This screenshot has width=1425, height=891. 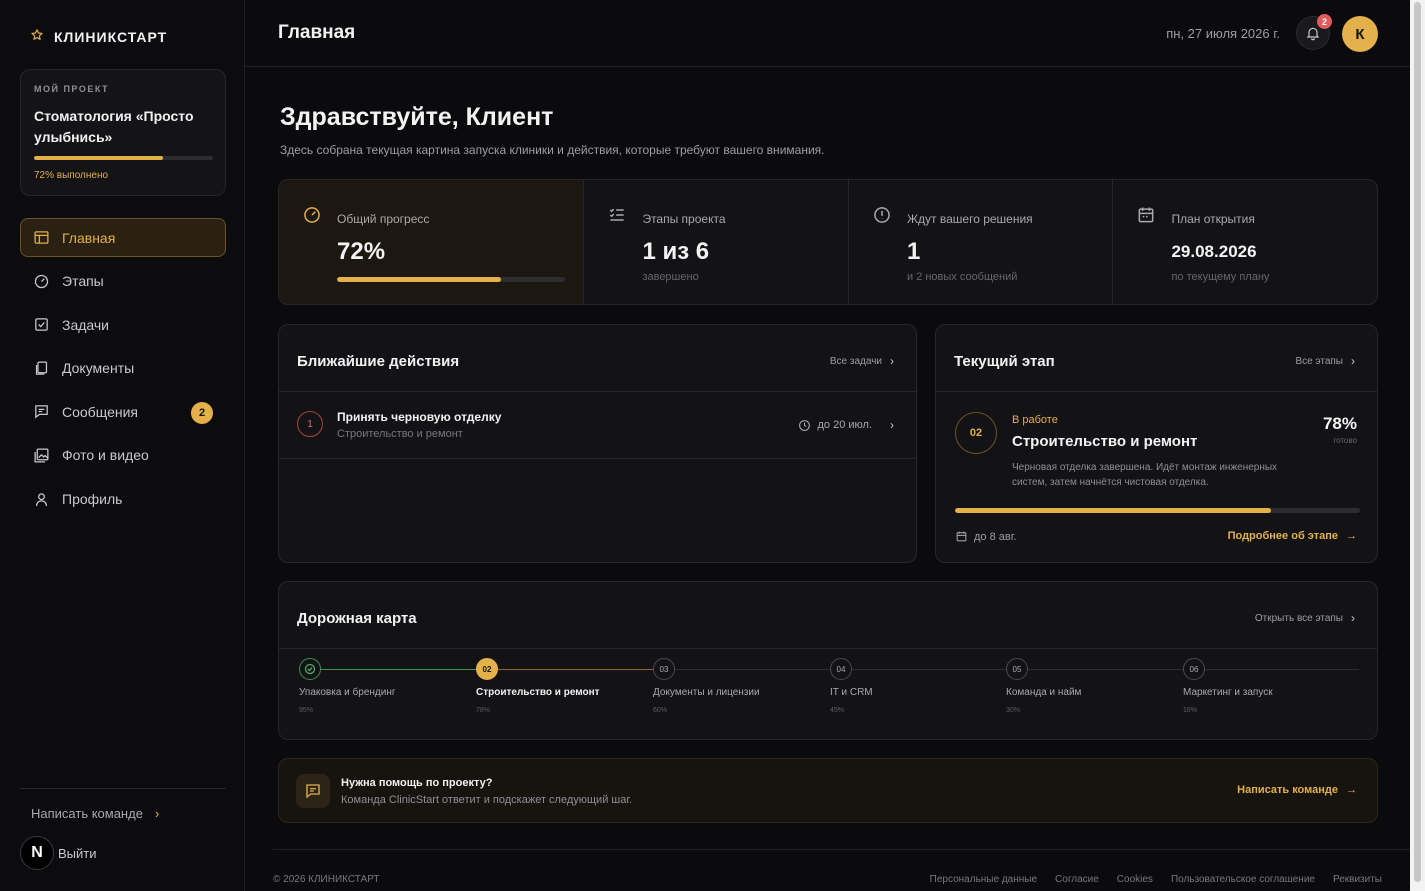 I want to click on write-team-link: Написать команде ›, so click(x=95, y=813).